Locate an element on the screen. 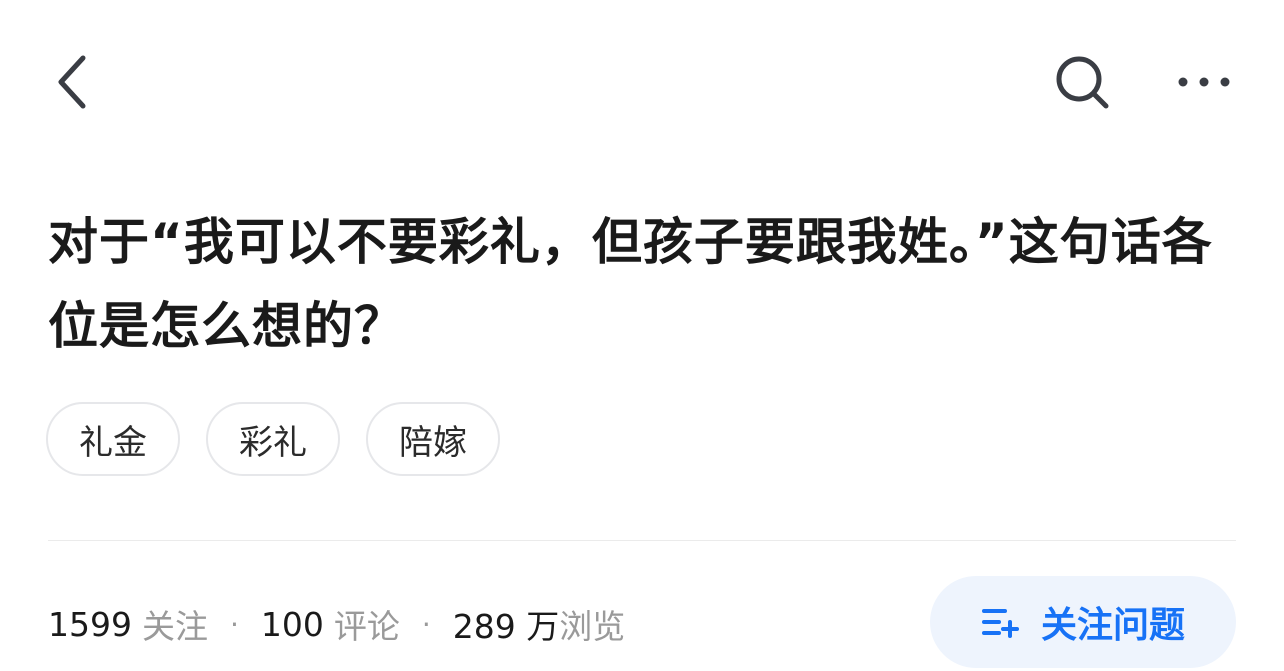 This screenshot has width=1284, height=671. followers-count: 1599 is located at coordinates (90, 624).